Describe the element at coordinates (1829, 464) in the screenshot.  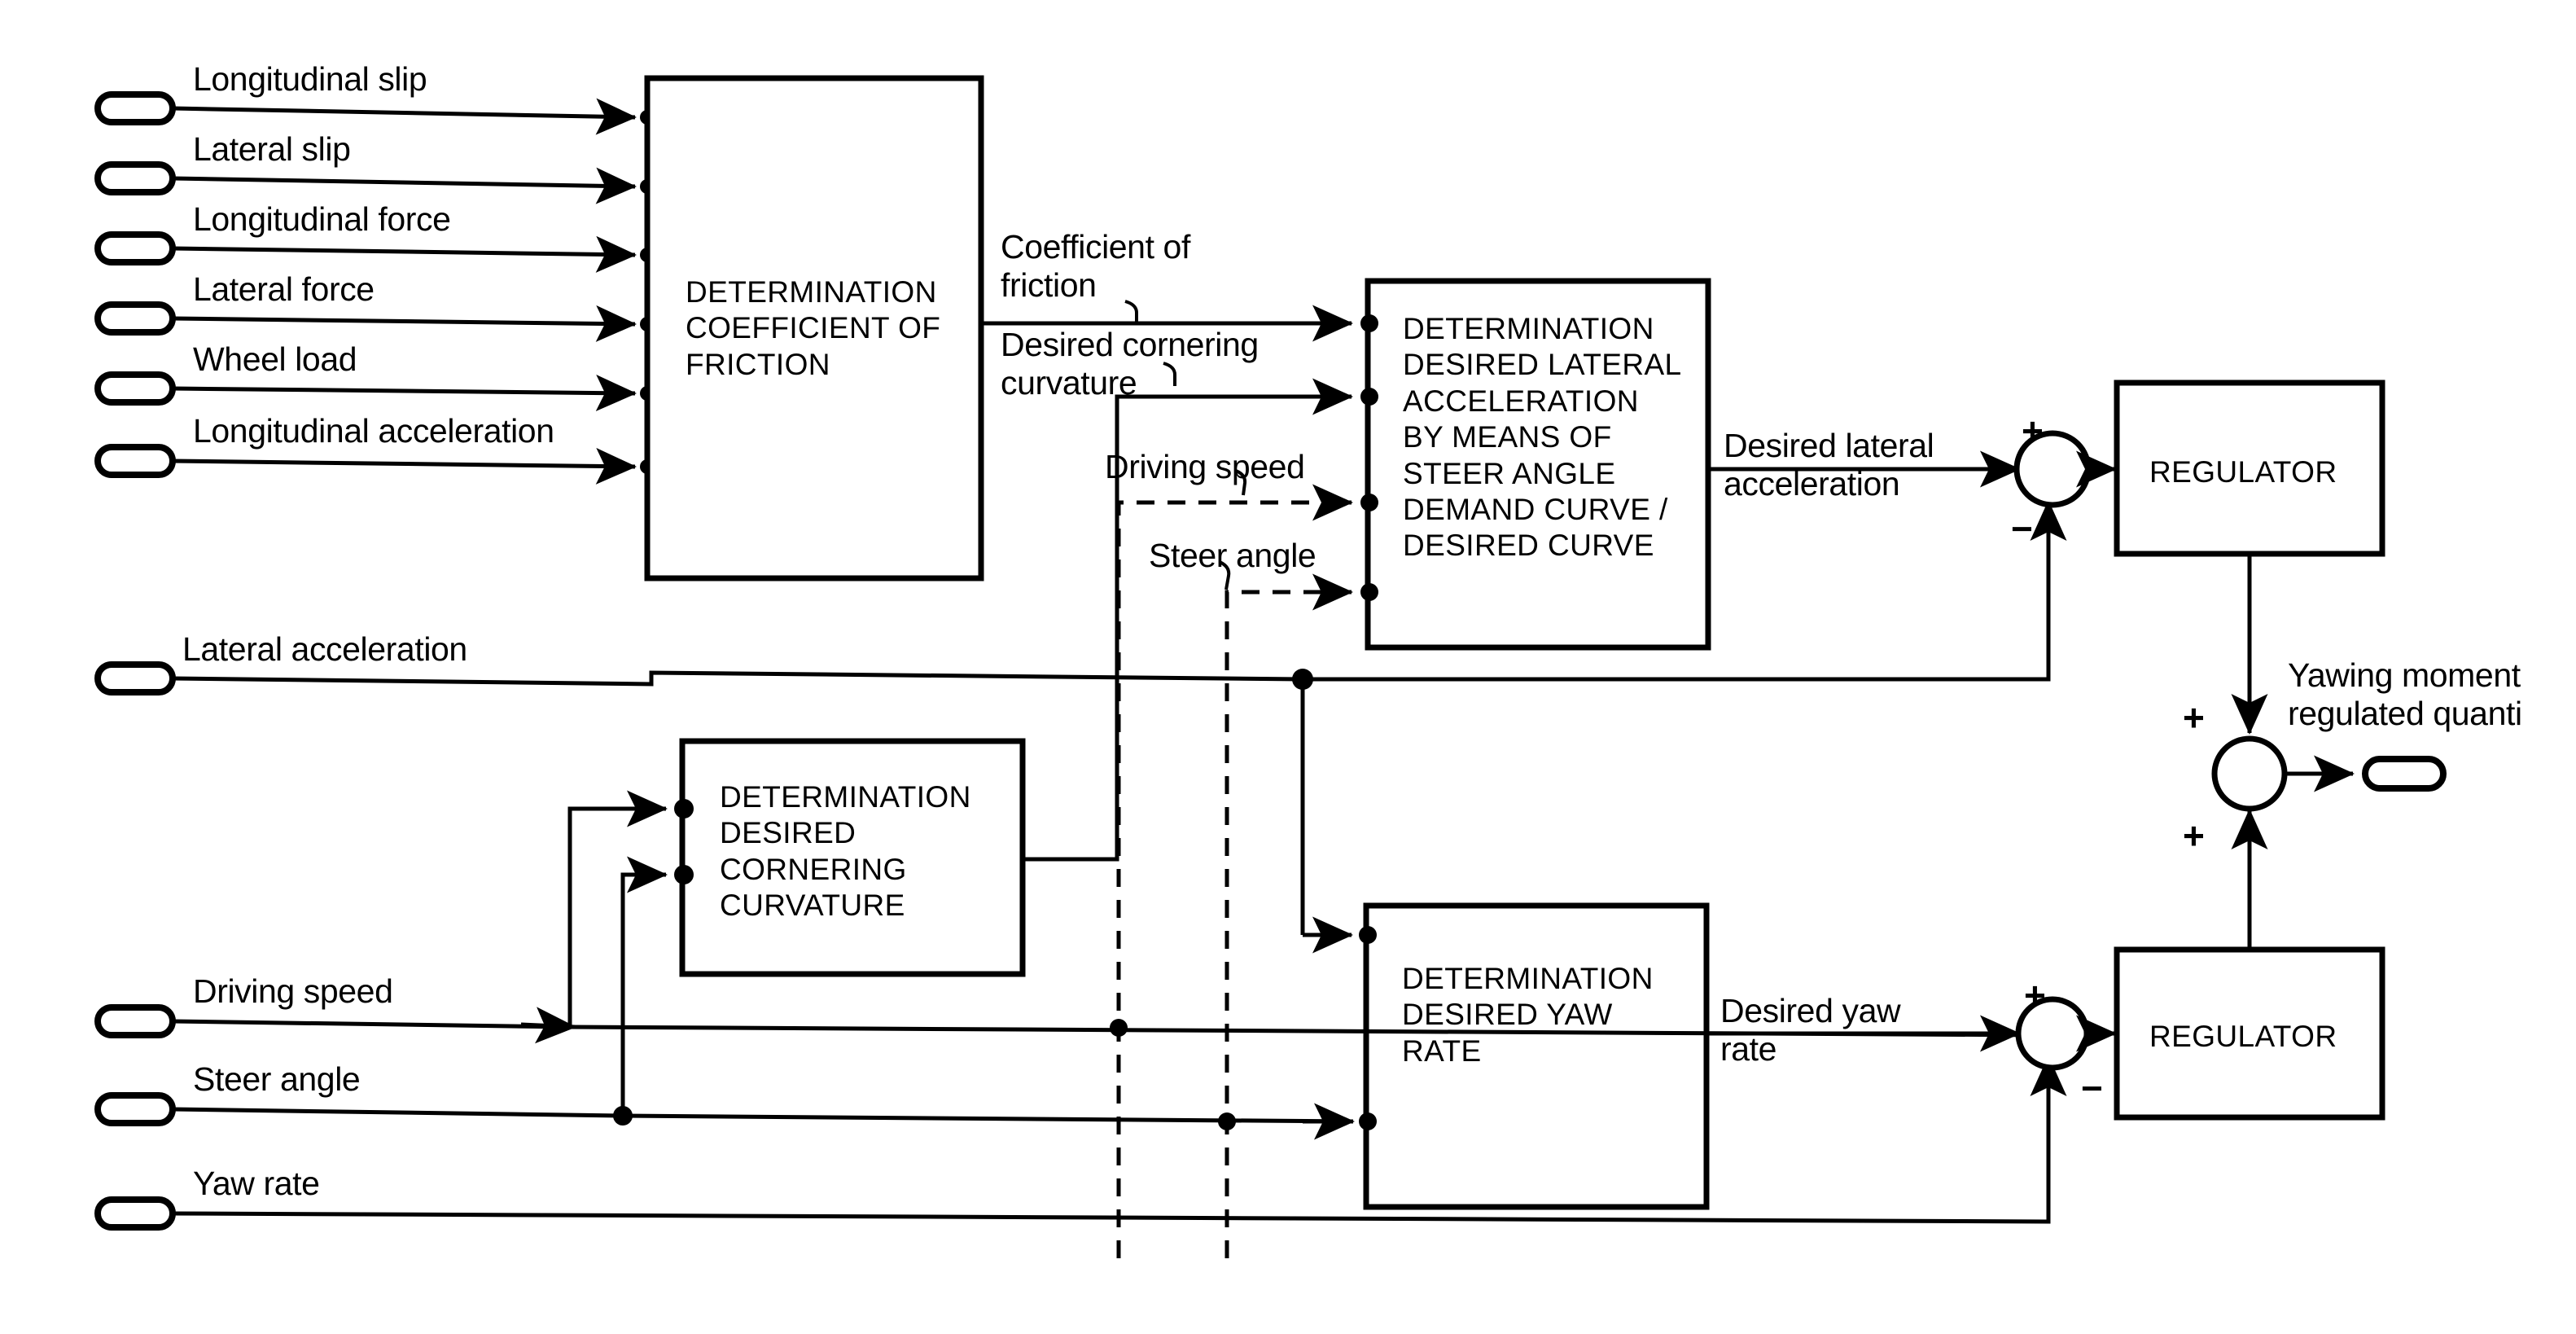
I see `label-signal-desired-lateral-acceleration: Desired lateral acceleration` at that location.